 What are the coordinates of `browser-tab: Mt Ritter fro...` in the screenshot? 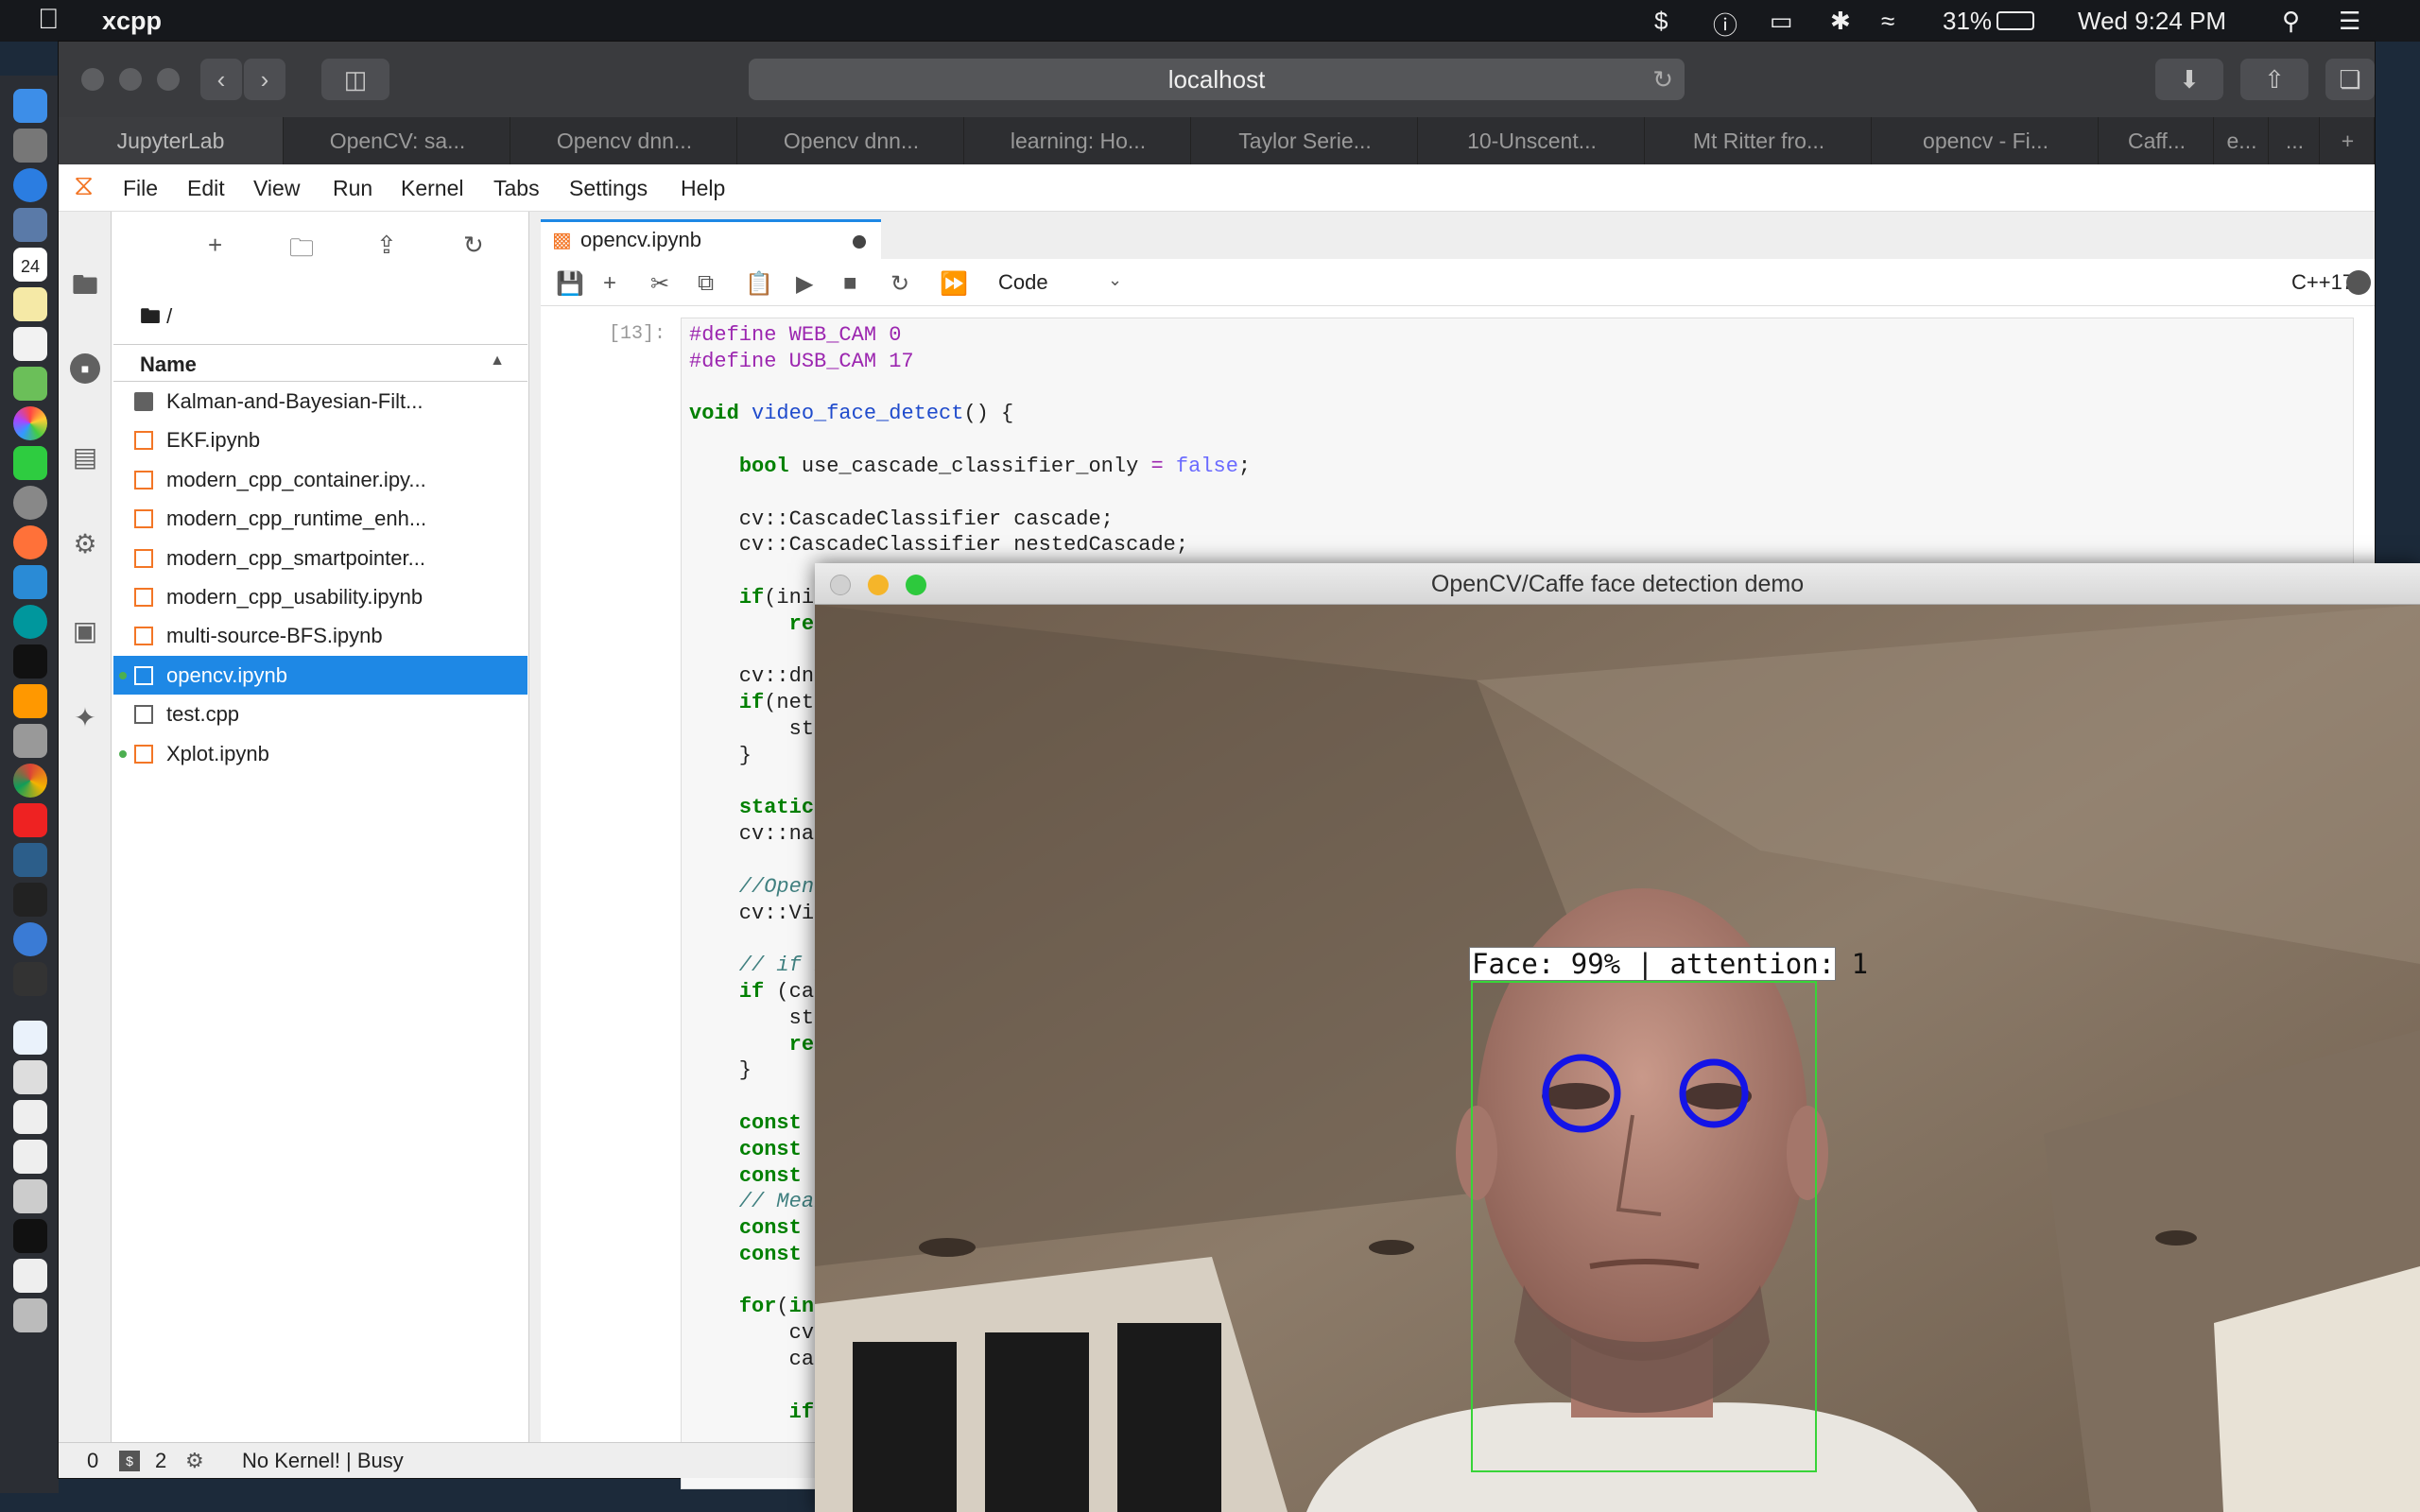 It's located at (1759, 140).